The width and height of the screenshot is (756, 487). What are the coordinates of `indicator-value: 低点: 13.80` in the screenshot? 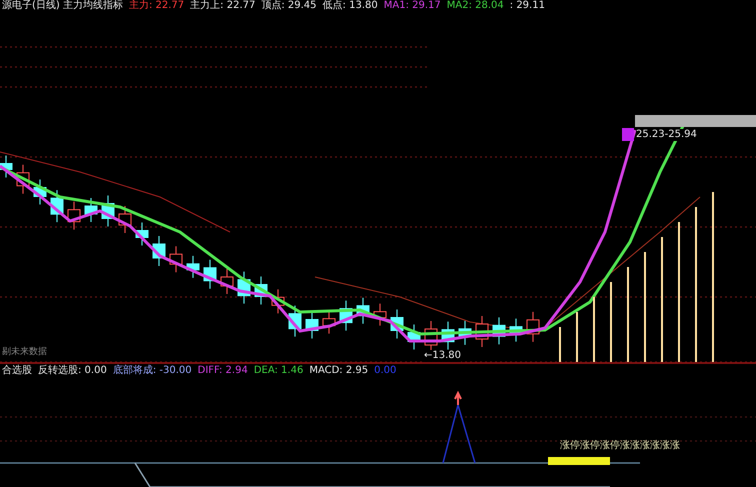 It's located at (350, 6).